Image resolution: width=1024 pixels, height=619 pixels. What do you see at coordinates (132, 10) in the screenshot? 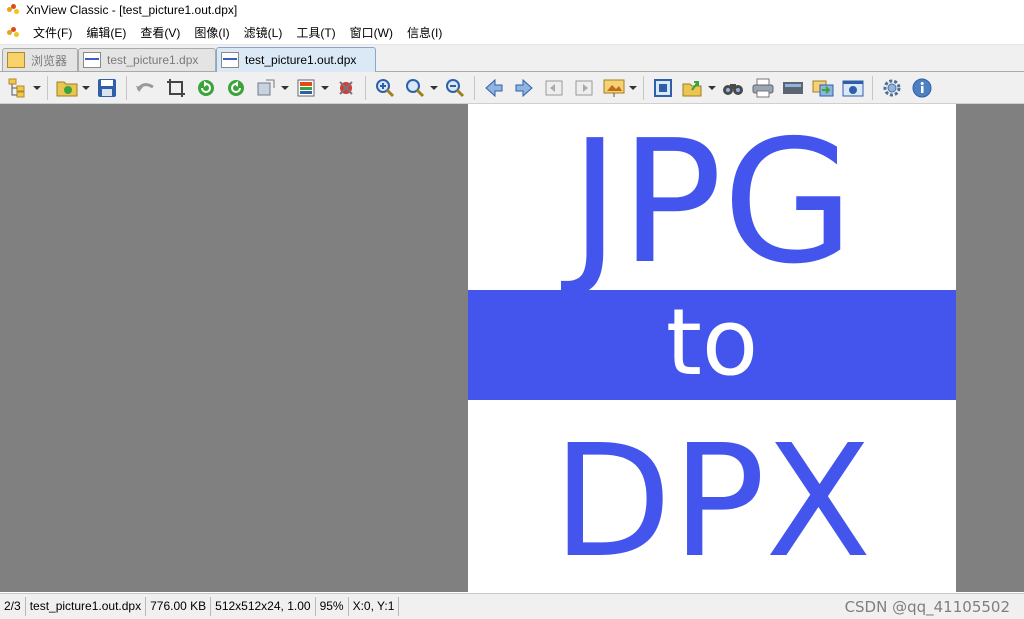
I see `window-title: XnView Classic - [test_picture1.out.dpx]` at bounding box center [132, 10].